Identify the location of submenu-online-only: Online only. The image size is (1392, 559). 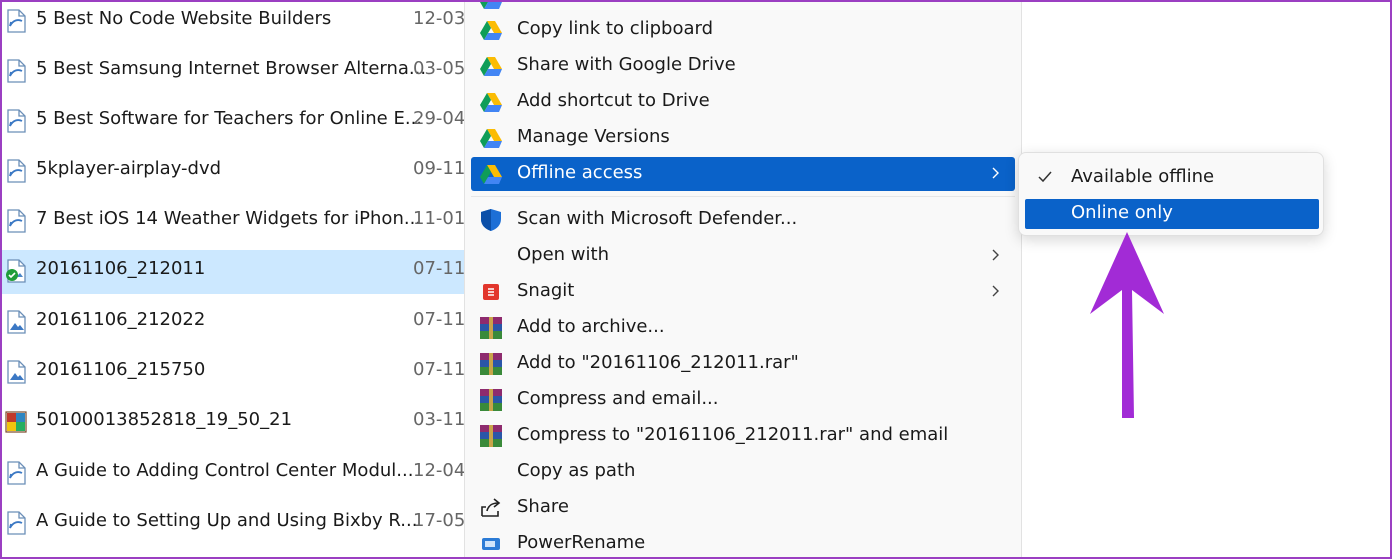
(1172, 214).